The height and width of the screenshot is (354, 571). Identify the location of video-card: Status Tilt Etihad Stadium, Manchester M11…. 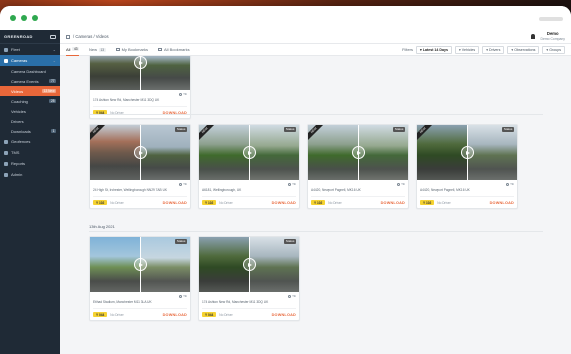
(140, 278).